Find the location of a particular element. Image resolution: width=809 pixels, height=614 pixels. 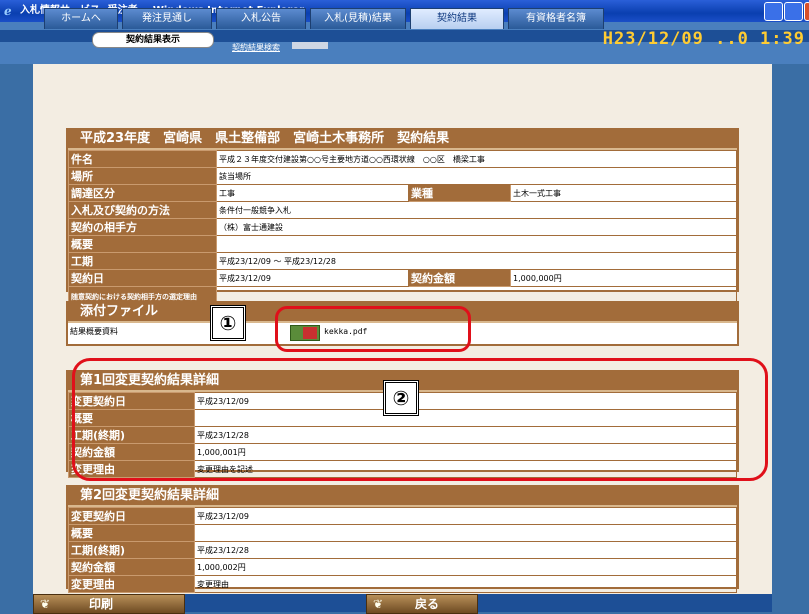

row-value: （株）富士通建設 is located at coordinates (476, 227).